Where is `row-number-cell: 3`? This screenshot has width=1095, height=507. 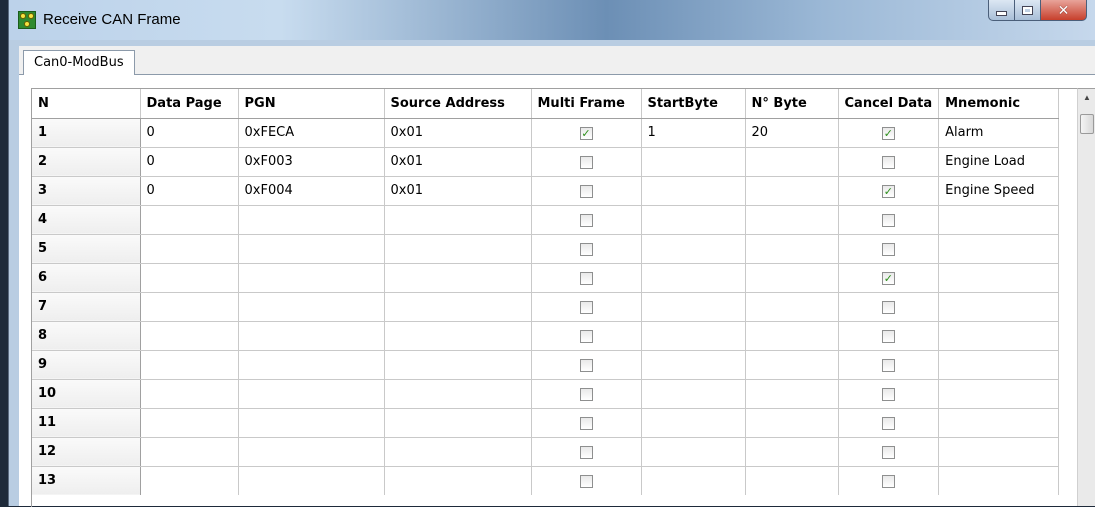 row-number-cell: 3 is located at coordinates (86, 191).